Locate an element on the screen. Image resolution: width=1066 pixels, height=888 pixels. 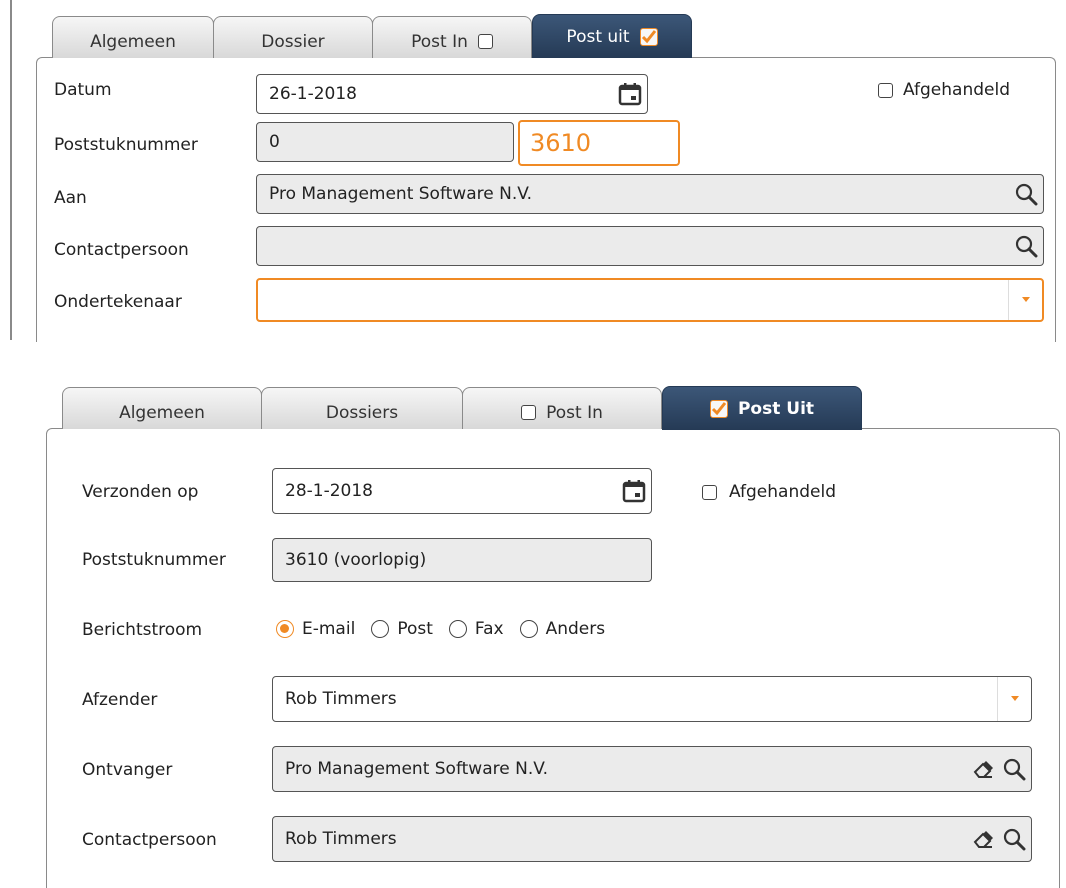
radio-label: Fax is located at coordinates (489, 629).